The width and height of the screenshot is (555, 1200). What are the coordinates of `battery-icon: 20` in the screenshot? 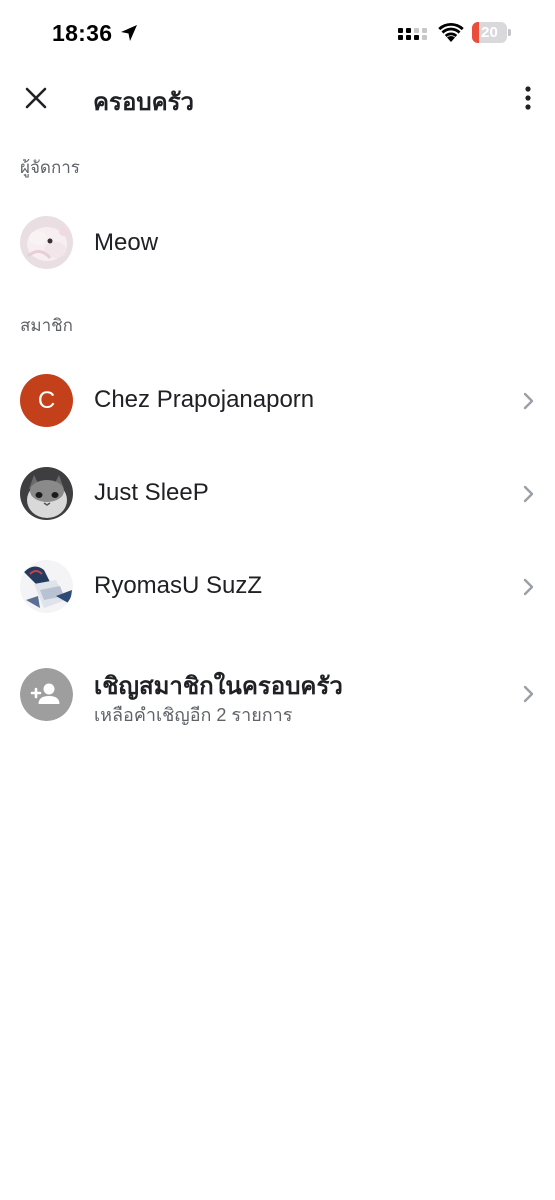 It's located at (491, 32).